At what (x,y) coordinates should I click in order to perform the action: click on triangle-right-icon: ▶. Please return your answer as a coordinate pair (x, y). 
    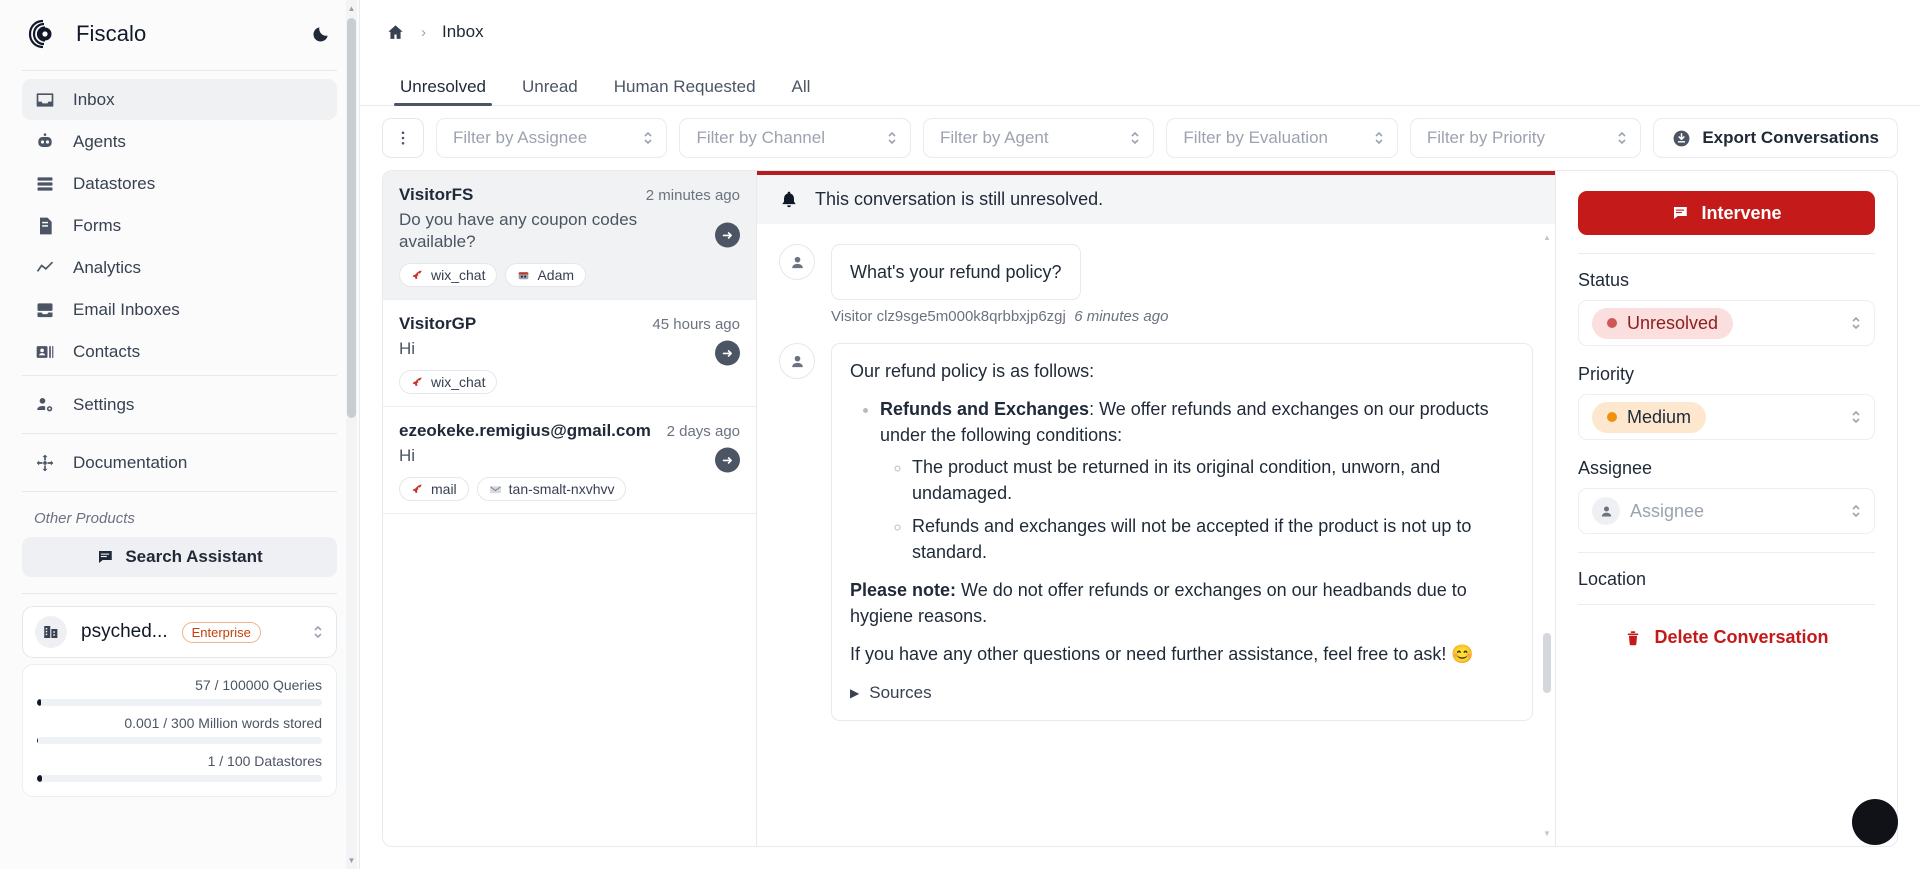
    Looking at the image, I should click on (855, 692).